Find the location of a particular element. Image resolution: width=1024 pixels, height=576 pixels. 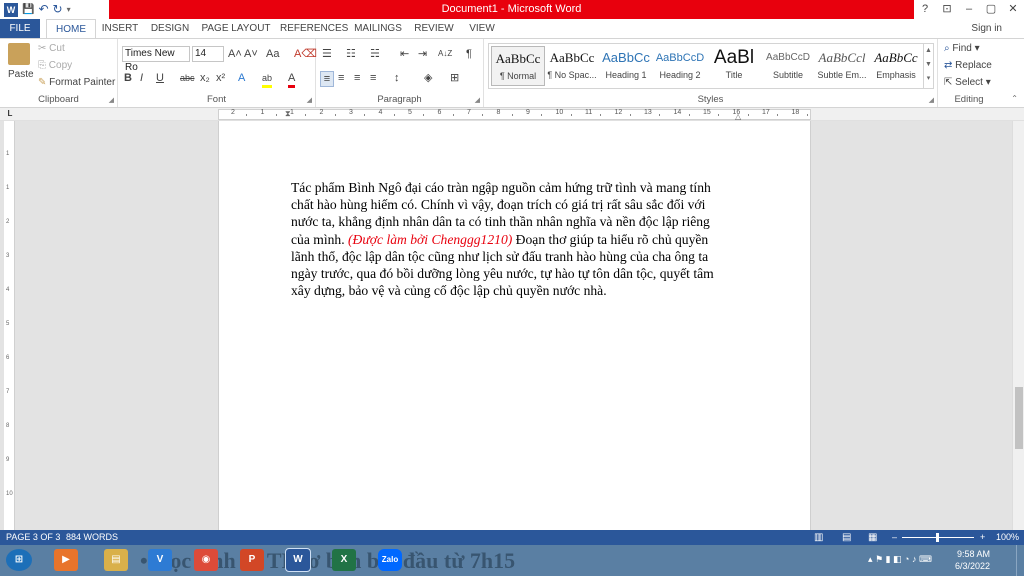

tab-review: REVIEW is located at coordinates (434, 28).